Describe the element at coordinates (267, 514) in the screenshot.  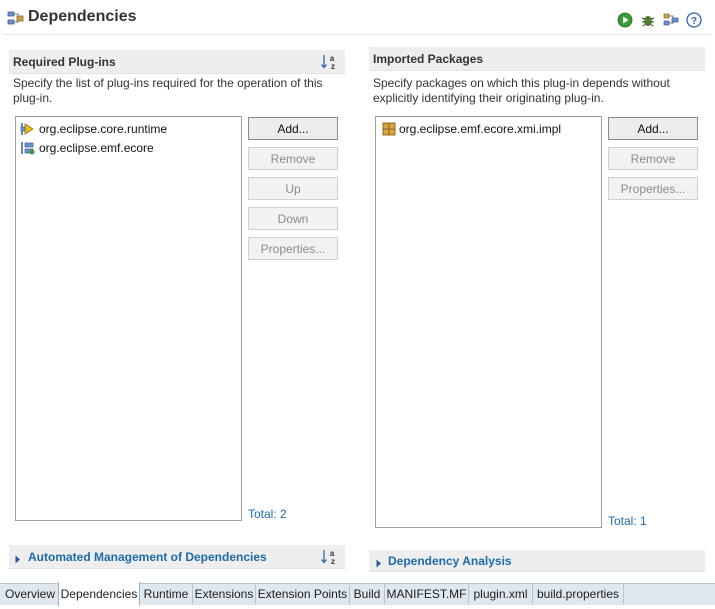
I see `required-plugins-total: Total: 2` at that location.